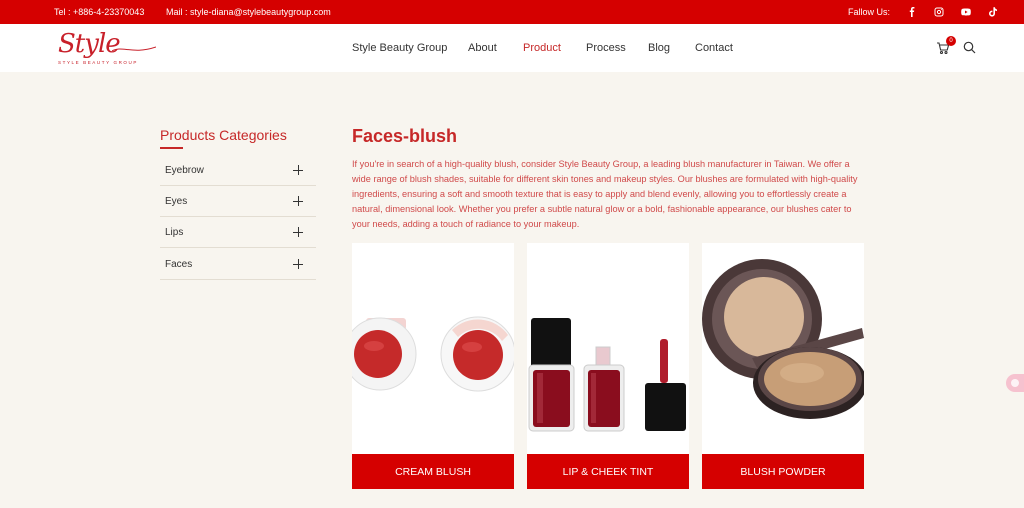  I want to click on instagram-icon, so click(939, 12).